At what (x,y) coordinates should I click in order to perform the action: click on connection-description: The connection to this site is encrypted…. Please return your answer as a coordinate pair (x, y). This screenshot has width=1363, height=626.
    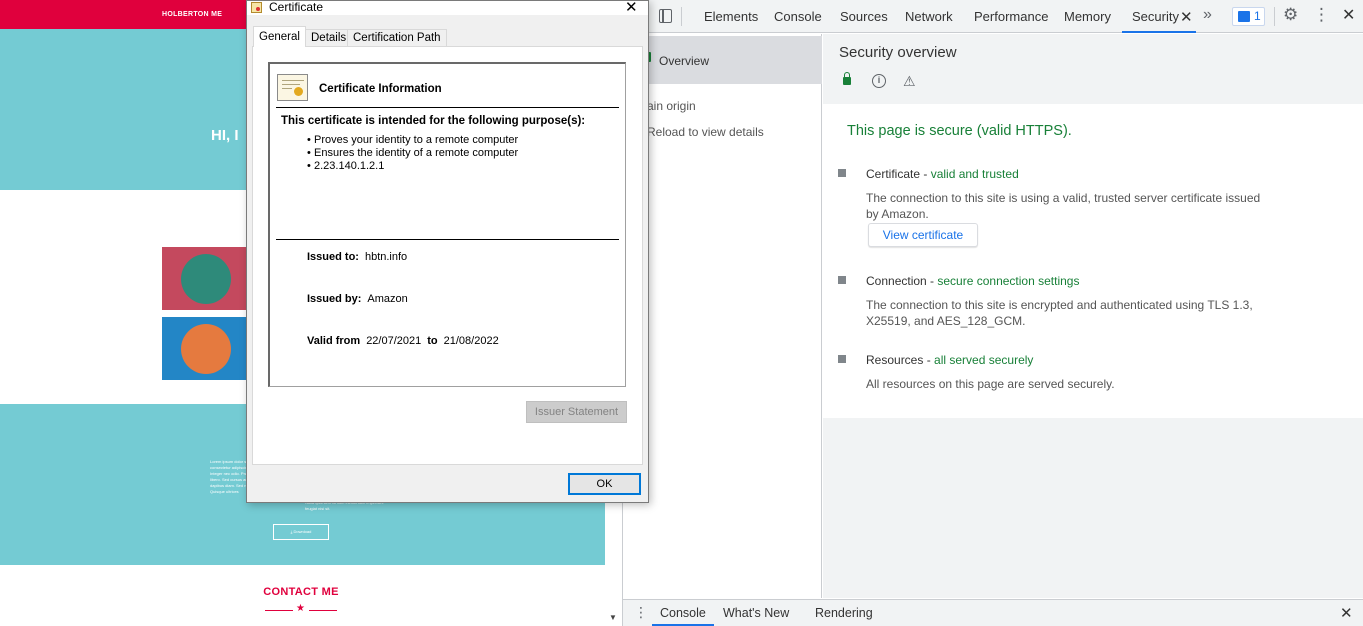
    Looking at the image, I should click on (1059, 313).